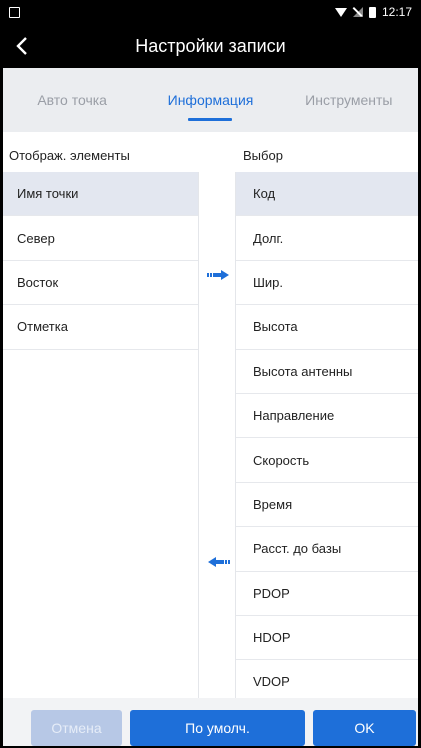 The image size is (421, 748). Describe the element at coordinates (72, 100) in the screenshot. I see `tab-auto-point: Авто точка` at that location.